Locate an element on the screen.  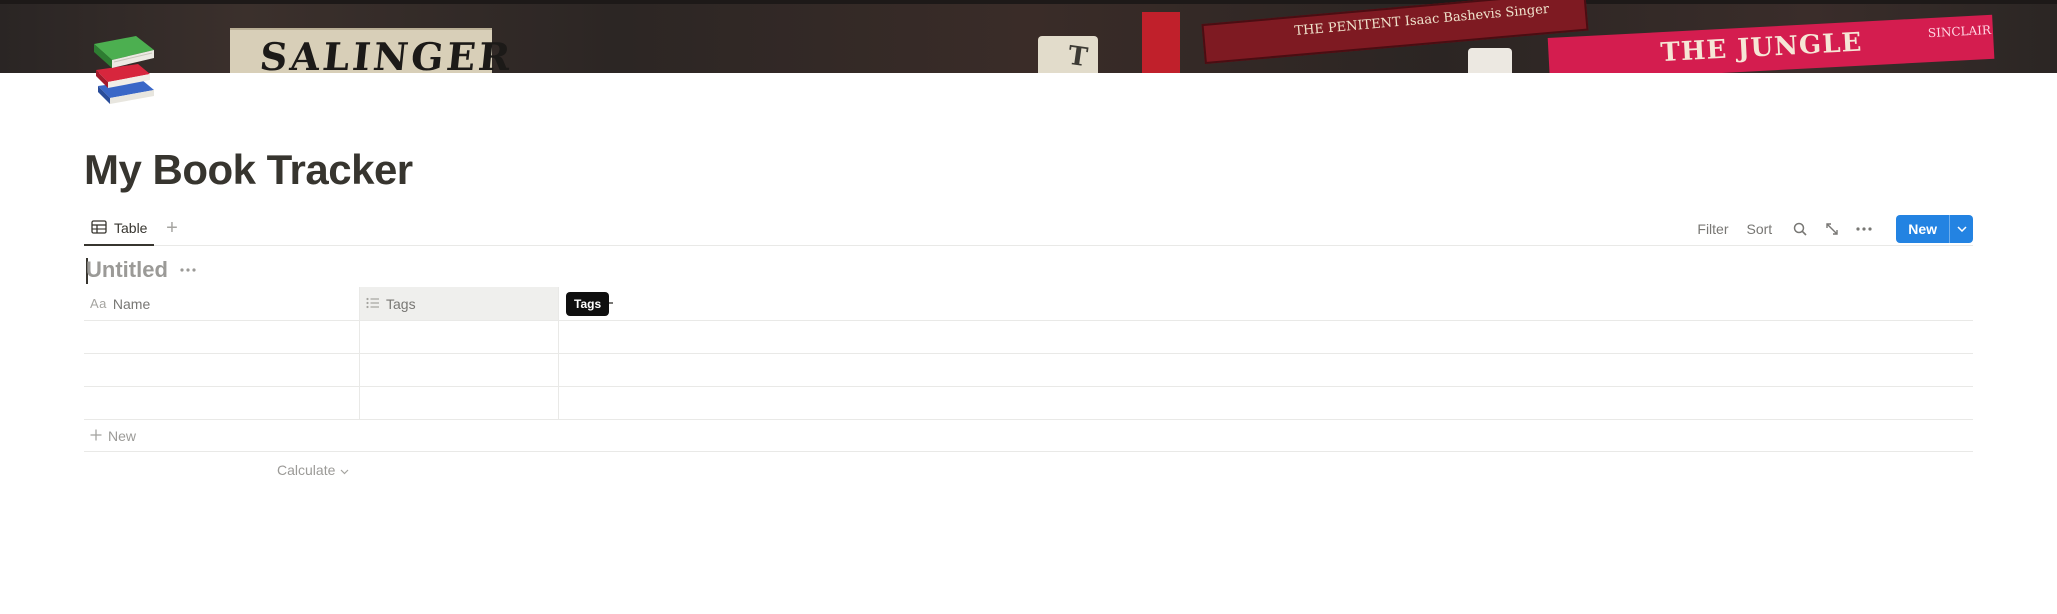
toolbar: Filter Sort New is located at coordinates (1835, 229).